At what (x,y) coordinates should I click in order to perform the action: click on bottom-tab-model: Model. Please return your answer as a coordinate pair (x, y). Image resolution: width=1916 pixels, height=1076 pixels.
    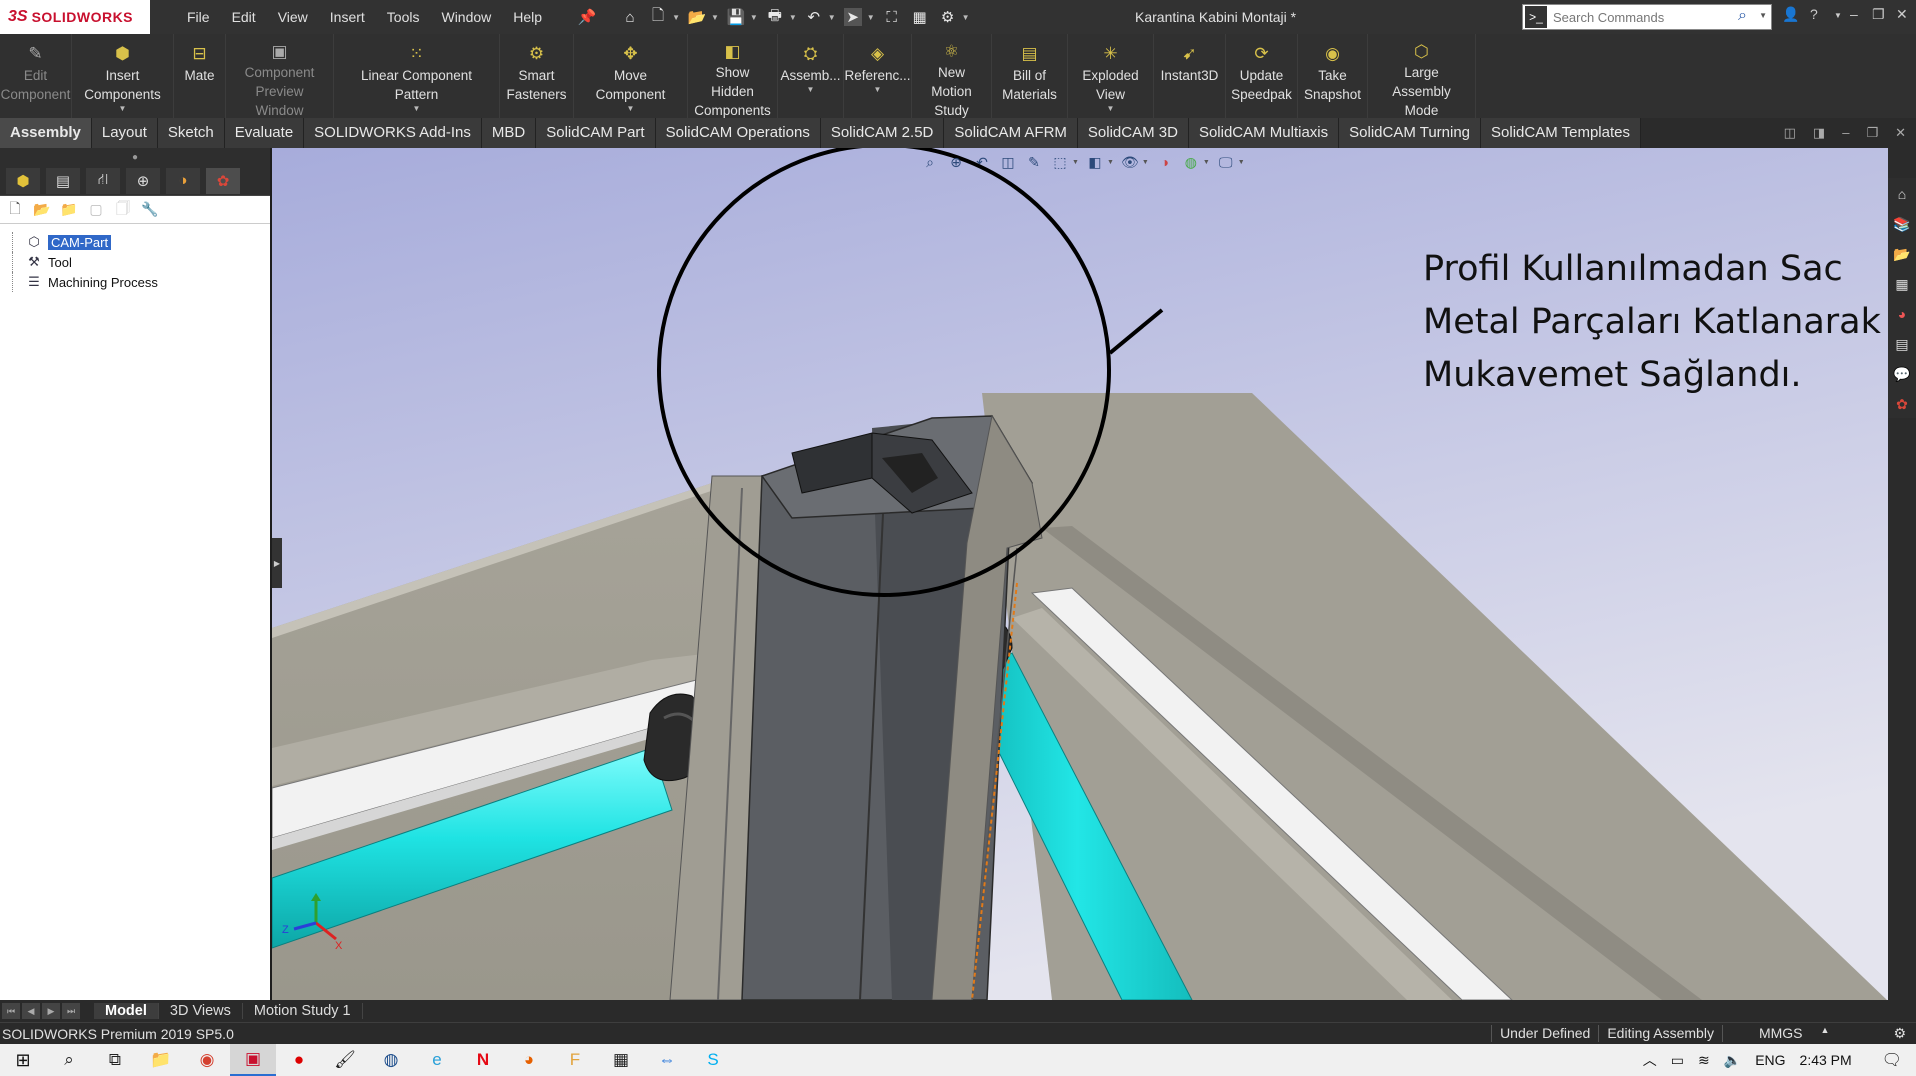
    Looking at the image, I should click on (126, 1011).